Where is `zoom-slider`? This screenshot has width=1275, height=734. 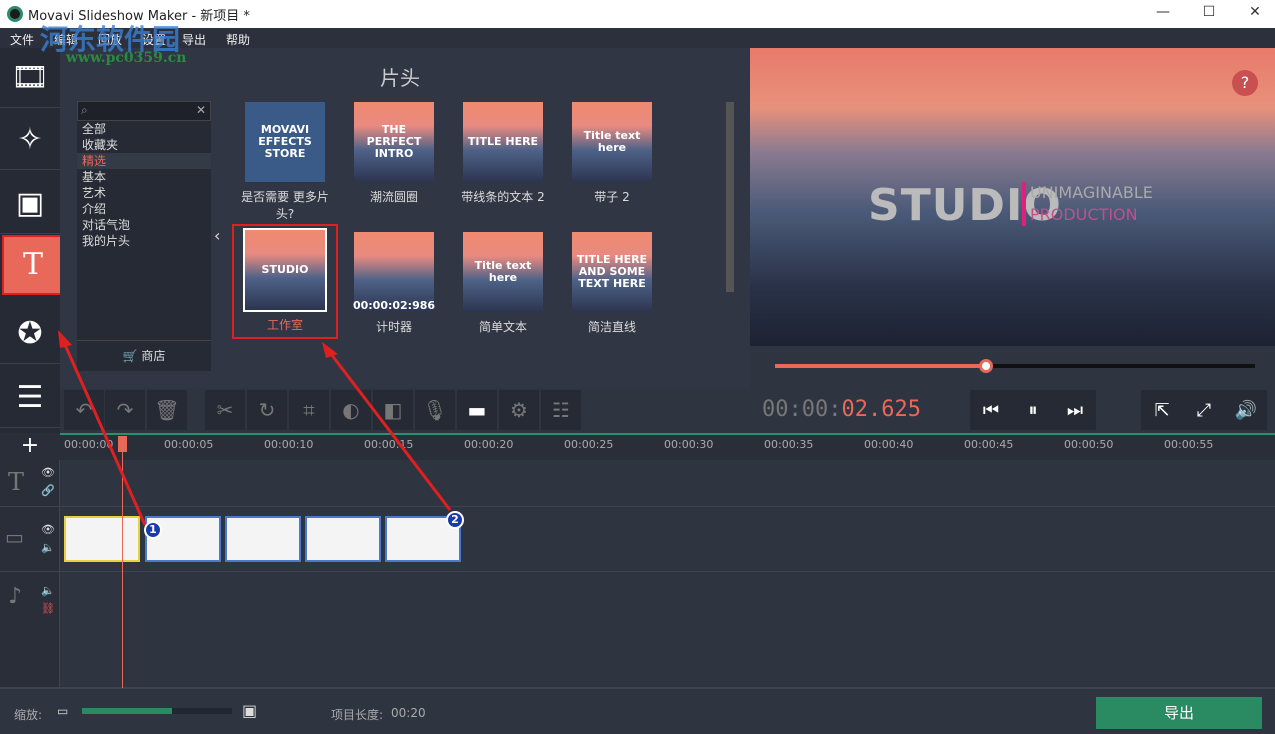
zoom-slider is located at coordinates (157, 711).